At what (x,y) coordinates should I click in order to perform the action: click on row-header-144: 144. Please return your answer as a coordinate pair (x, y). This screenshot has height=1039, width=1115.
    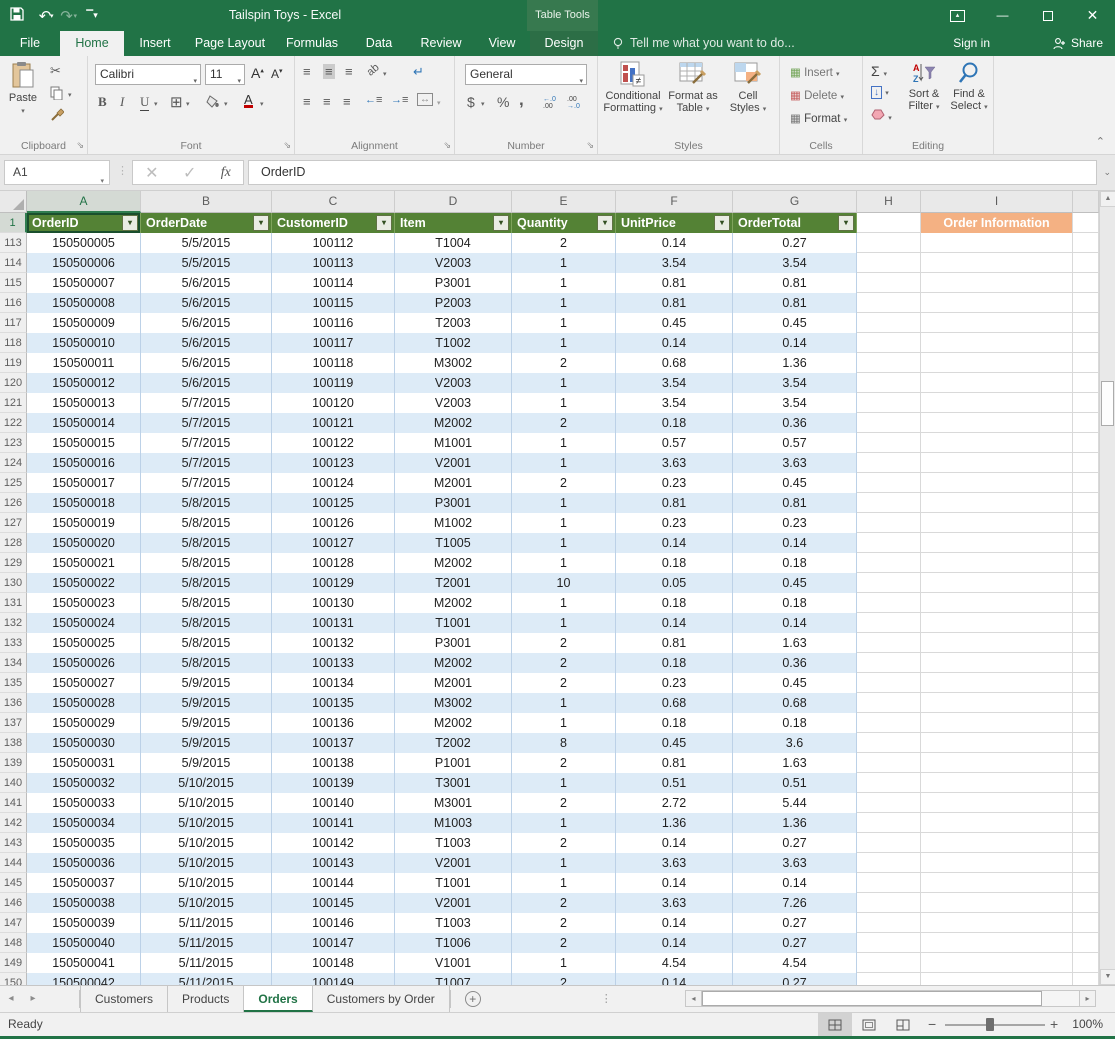
    Looking at the image, I should click on (13, 863).